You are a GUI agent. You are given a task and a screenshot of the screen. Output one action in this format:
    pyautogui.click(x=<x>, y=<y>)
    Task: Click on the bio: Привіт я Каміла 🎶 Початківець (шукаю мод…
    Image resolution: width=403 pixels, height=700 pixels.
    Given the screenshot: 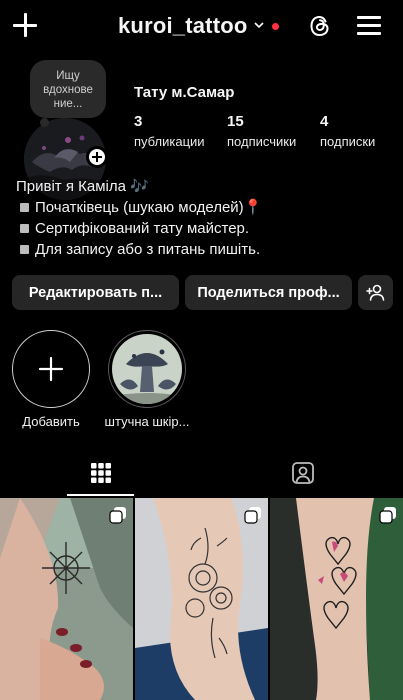 What is the action you would take?
    pyautogui.click(x=139, y=218)
    